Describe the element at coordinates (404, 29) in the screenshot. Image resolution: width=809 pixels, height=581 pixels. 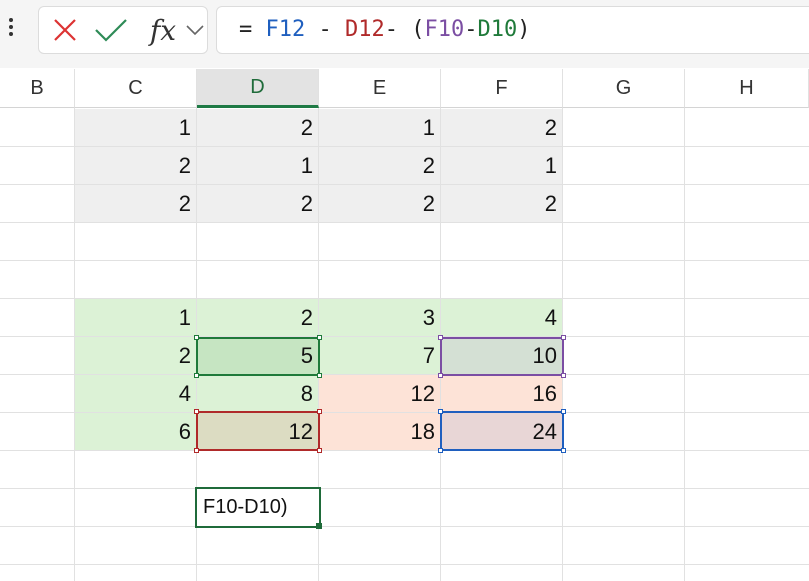
I see `formula-token: - (` at that location.